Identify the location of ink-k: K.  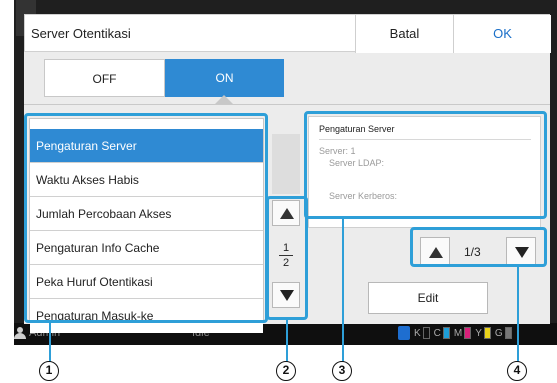
(422, 333).